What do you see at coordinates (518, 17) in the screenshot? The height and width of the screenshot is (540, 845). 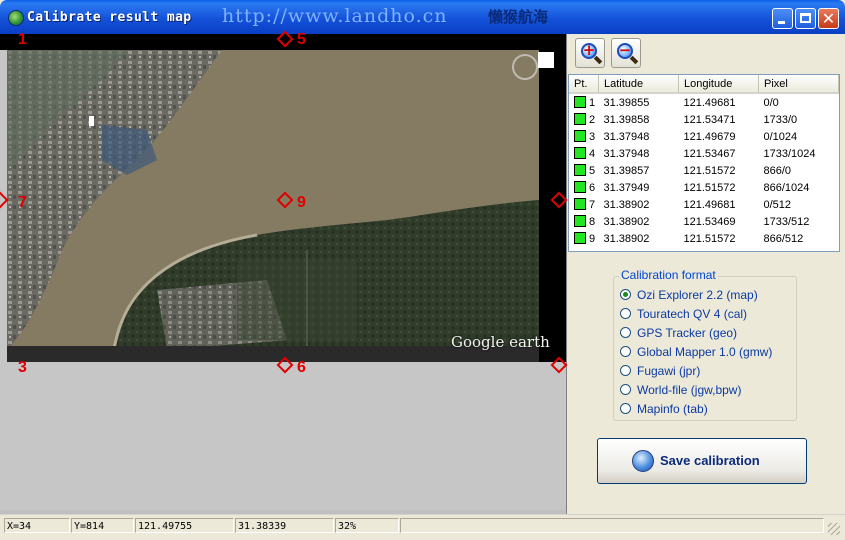 I see `title-brand-watermark: 懒猴航海` at bounding box center [518, 17].